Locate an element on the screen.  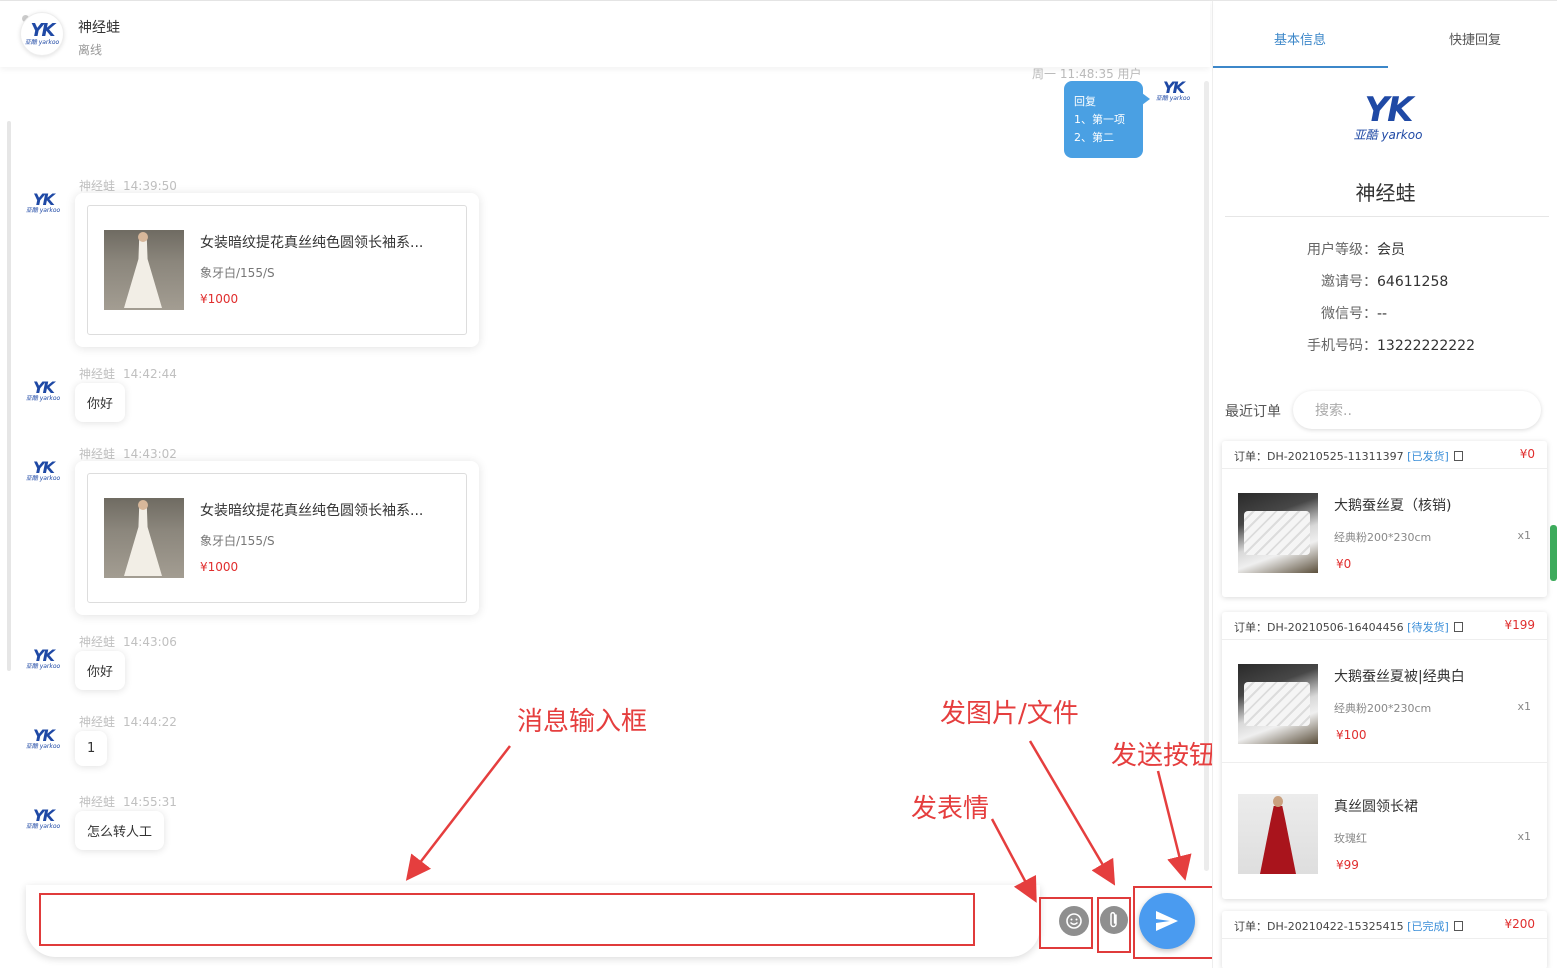
customer-name: 神经蛙 is located at coordinates (1385, 193).